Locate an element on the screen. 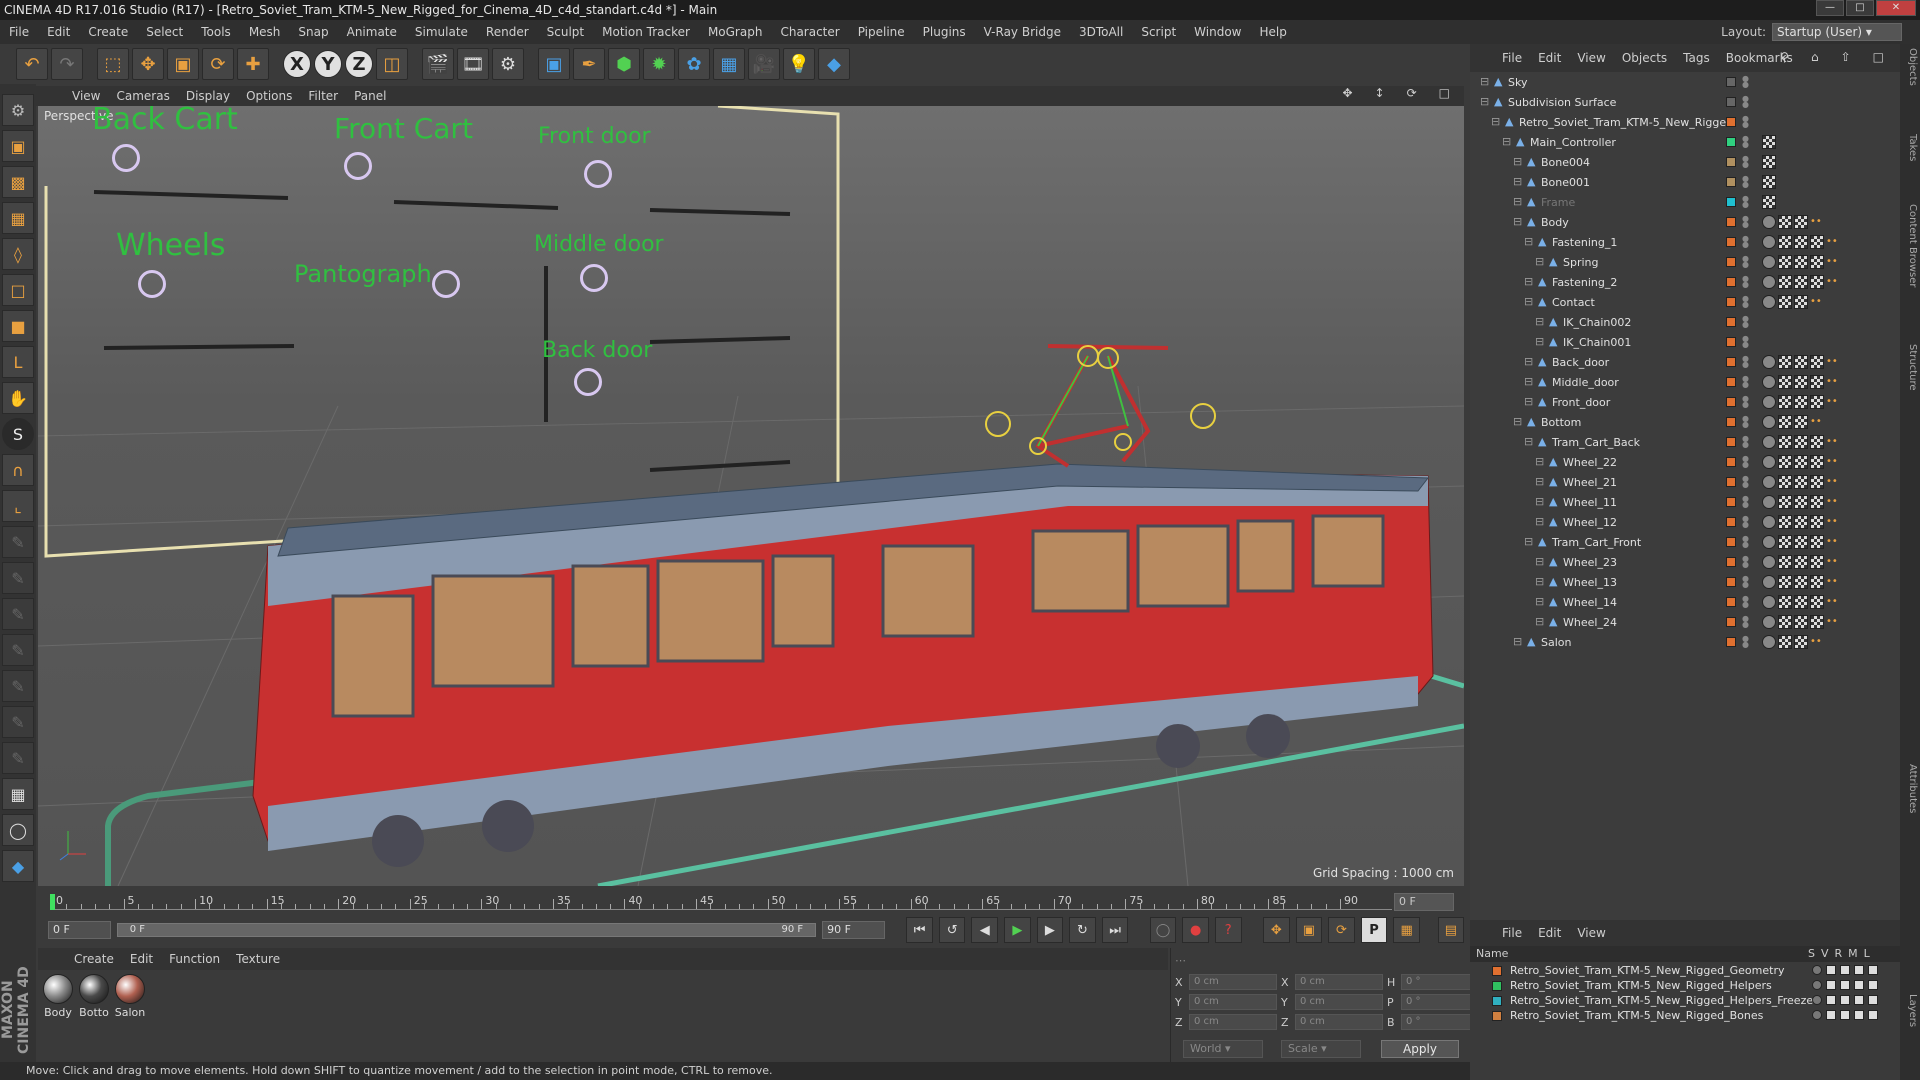 Image resolution: width=1920 pixels, height=1080 pixels. edit-render-settings-icon: ⚙ is located at coordinates (508, 64).